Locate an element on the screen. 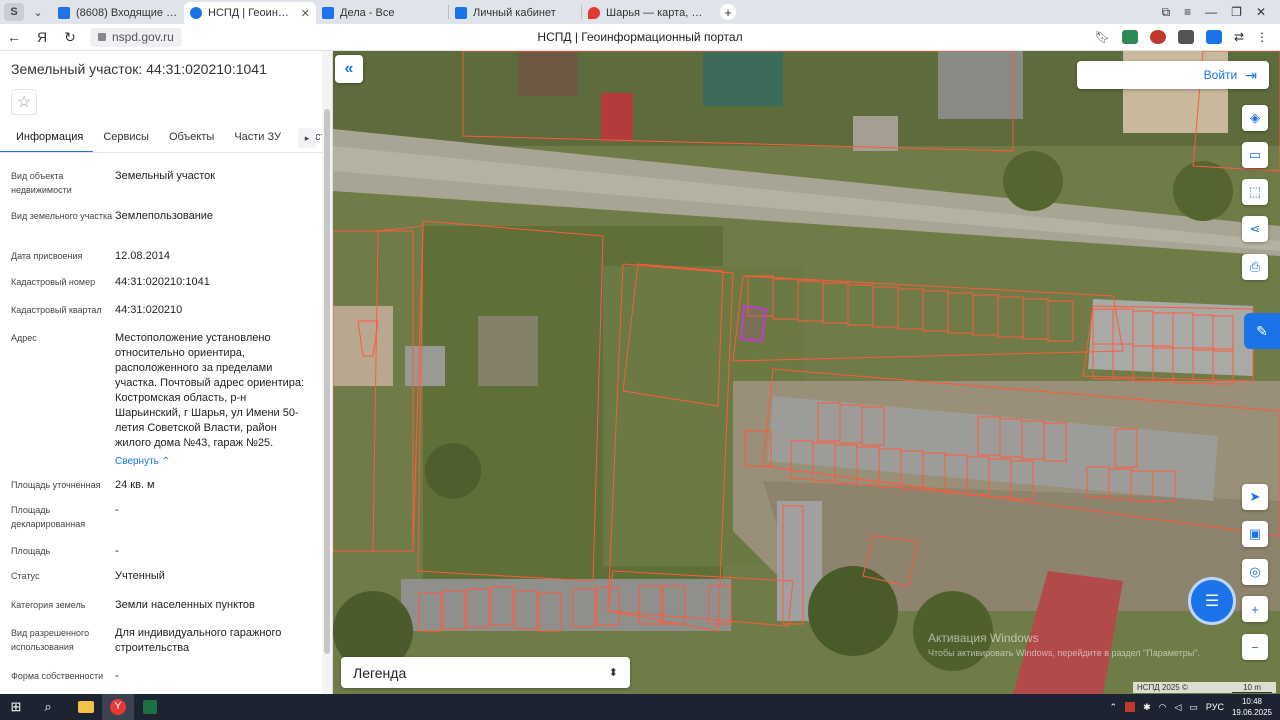 Image resolution: width=1280 pixels, height=720 pixels. print-button: ⎙ is located at coordinates (1255, 267).